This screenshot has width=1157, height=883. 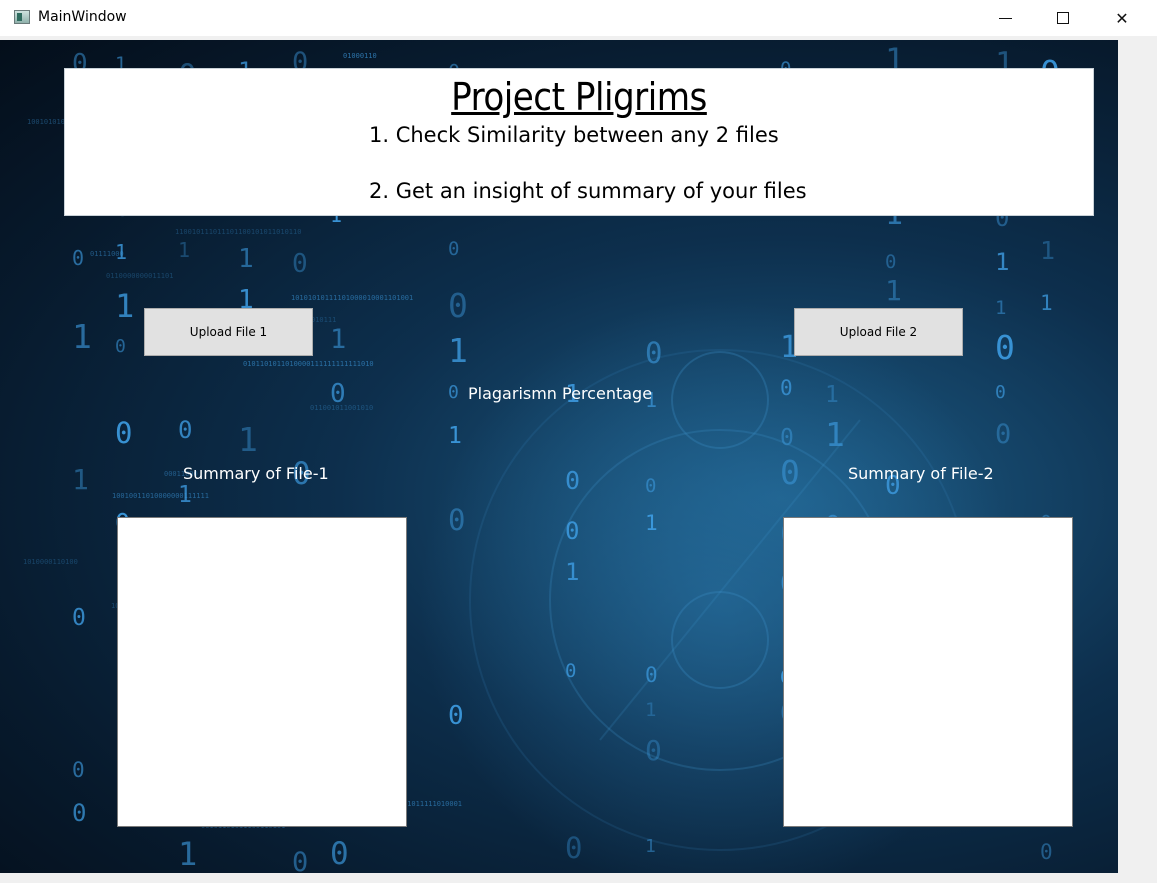 What do you see at coordinates (139, 276) in the screenshot?
I see `svg-text: 0110000000011101` at bounding box center [139, 276].